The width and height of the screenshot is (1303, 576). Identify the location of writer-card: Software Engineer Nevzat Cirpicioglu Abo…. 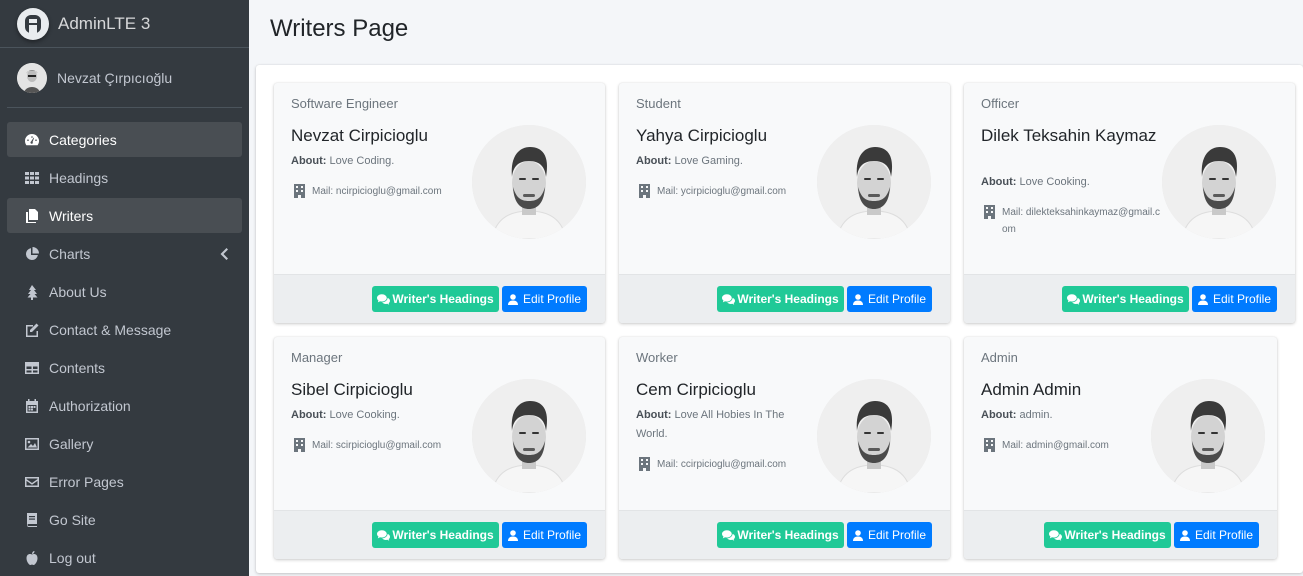
(439, 203).